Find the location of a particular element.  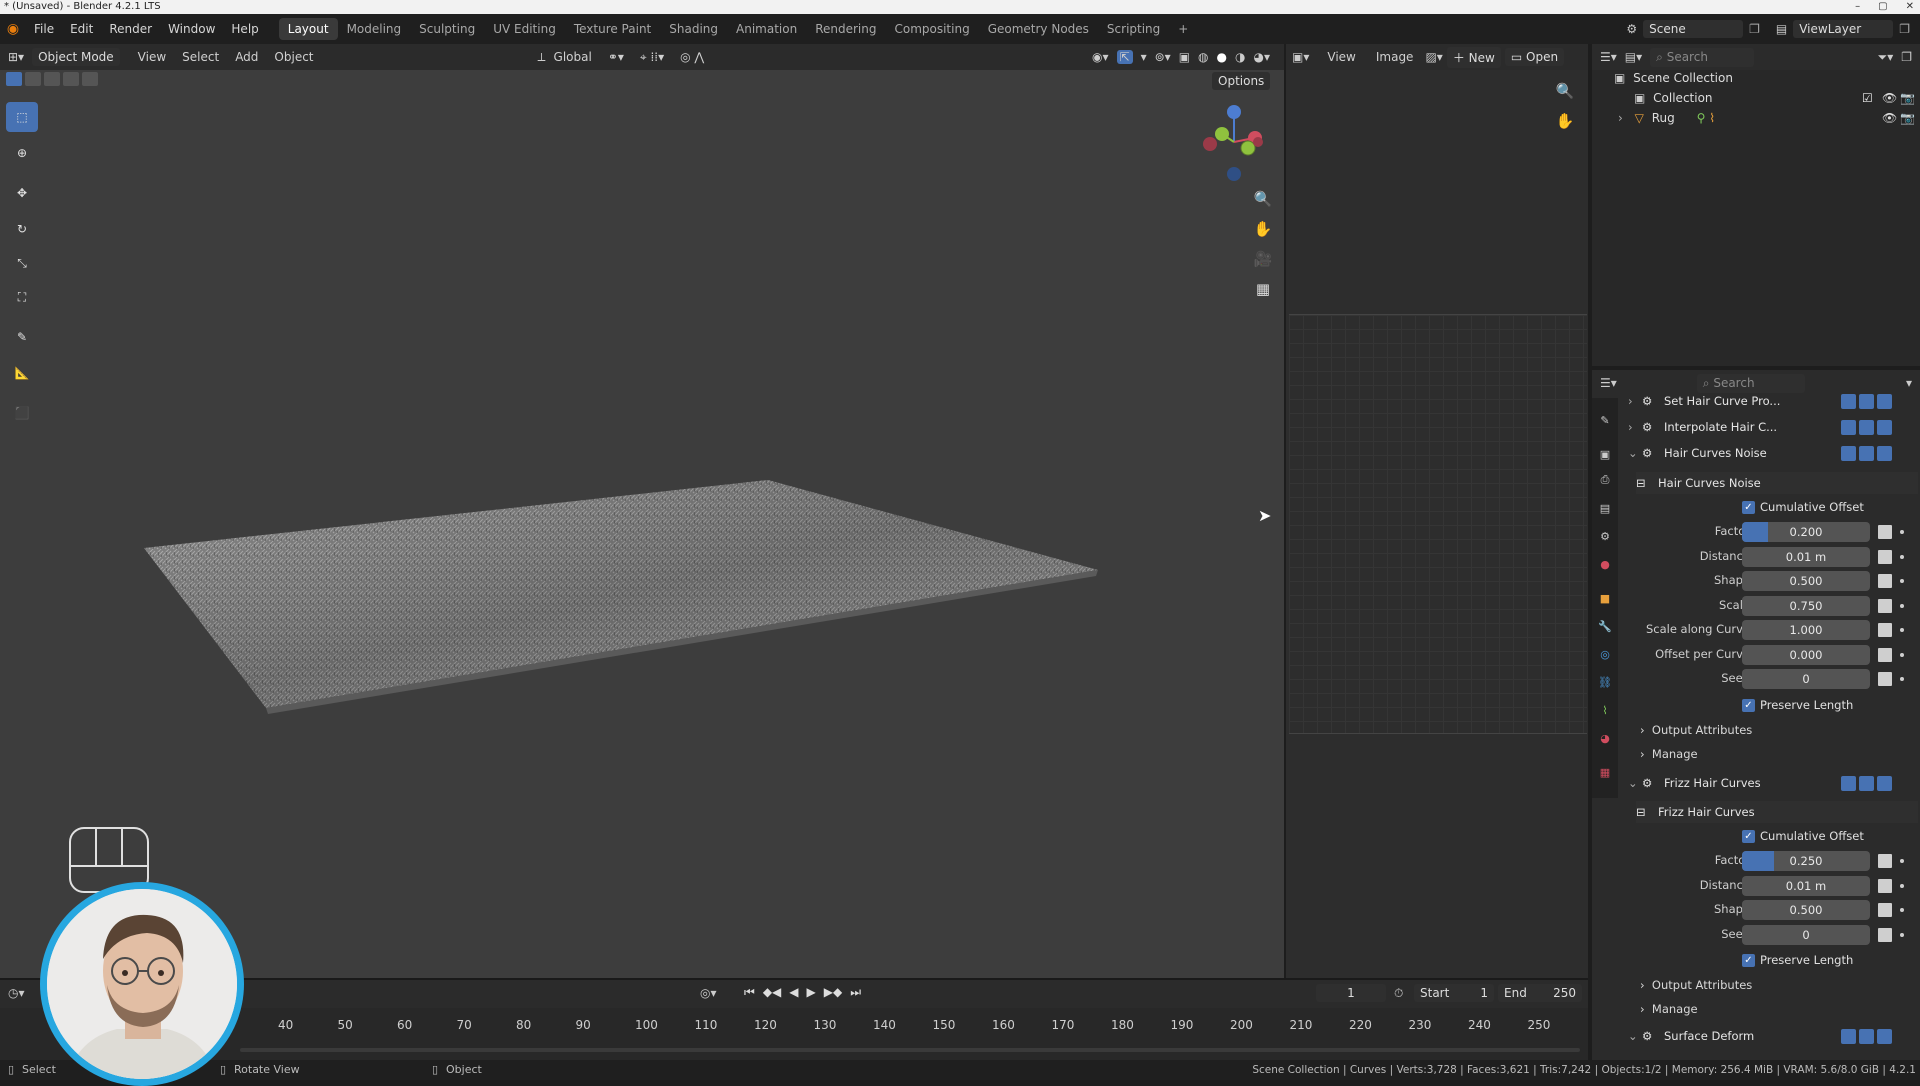

outliner-row-scene-collection: ▣ Scene Collection is located at coordinates (1756, 78).